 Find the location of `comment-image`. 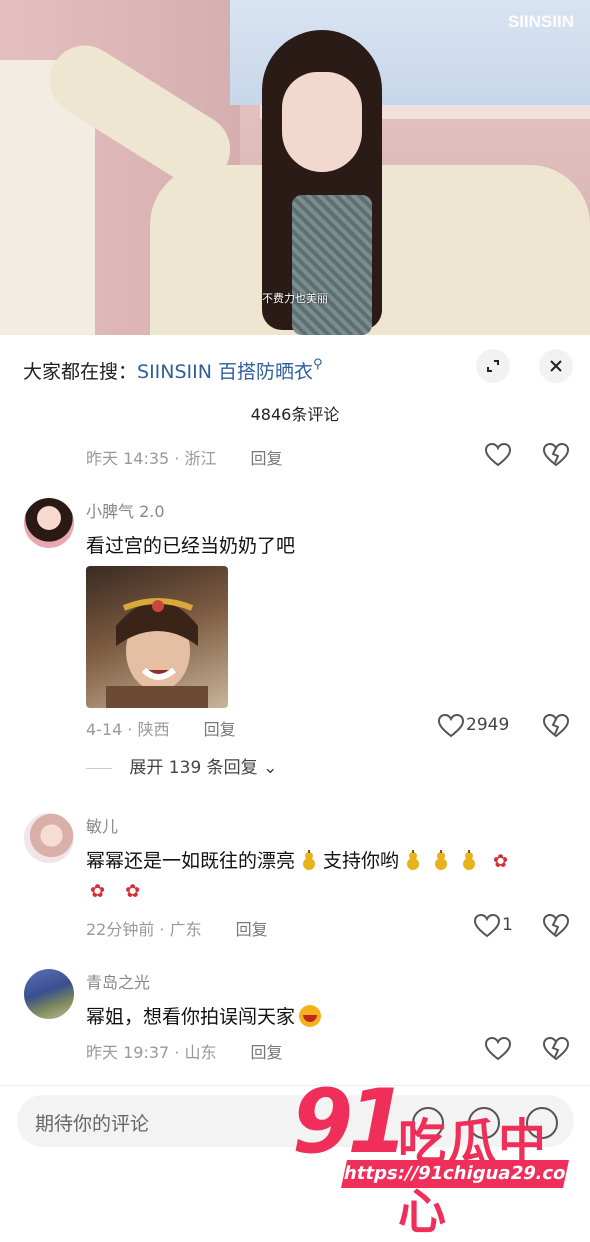

comment-image is located at coordinates (157, 637).